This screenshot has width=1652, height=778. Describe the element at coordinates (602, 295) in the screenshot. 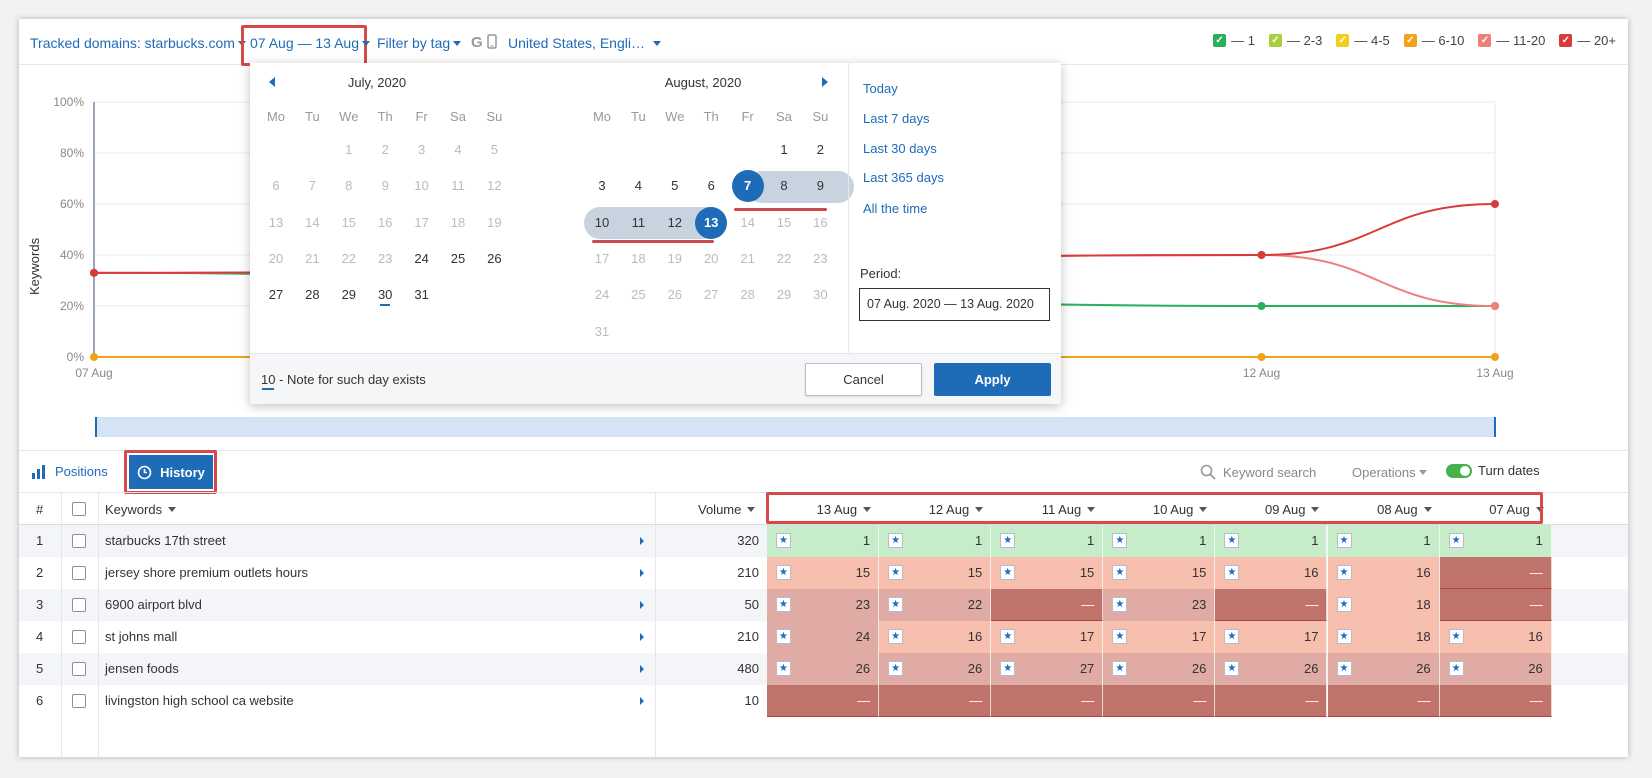

I see `calendar-day: 24` at that location.